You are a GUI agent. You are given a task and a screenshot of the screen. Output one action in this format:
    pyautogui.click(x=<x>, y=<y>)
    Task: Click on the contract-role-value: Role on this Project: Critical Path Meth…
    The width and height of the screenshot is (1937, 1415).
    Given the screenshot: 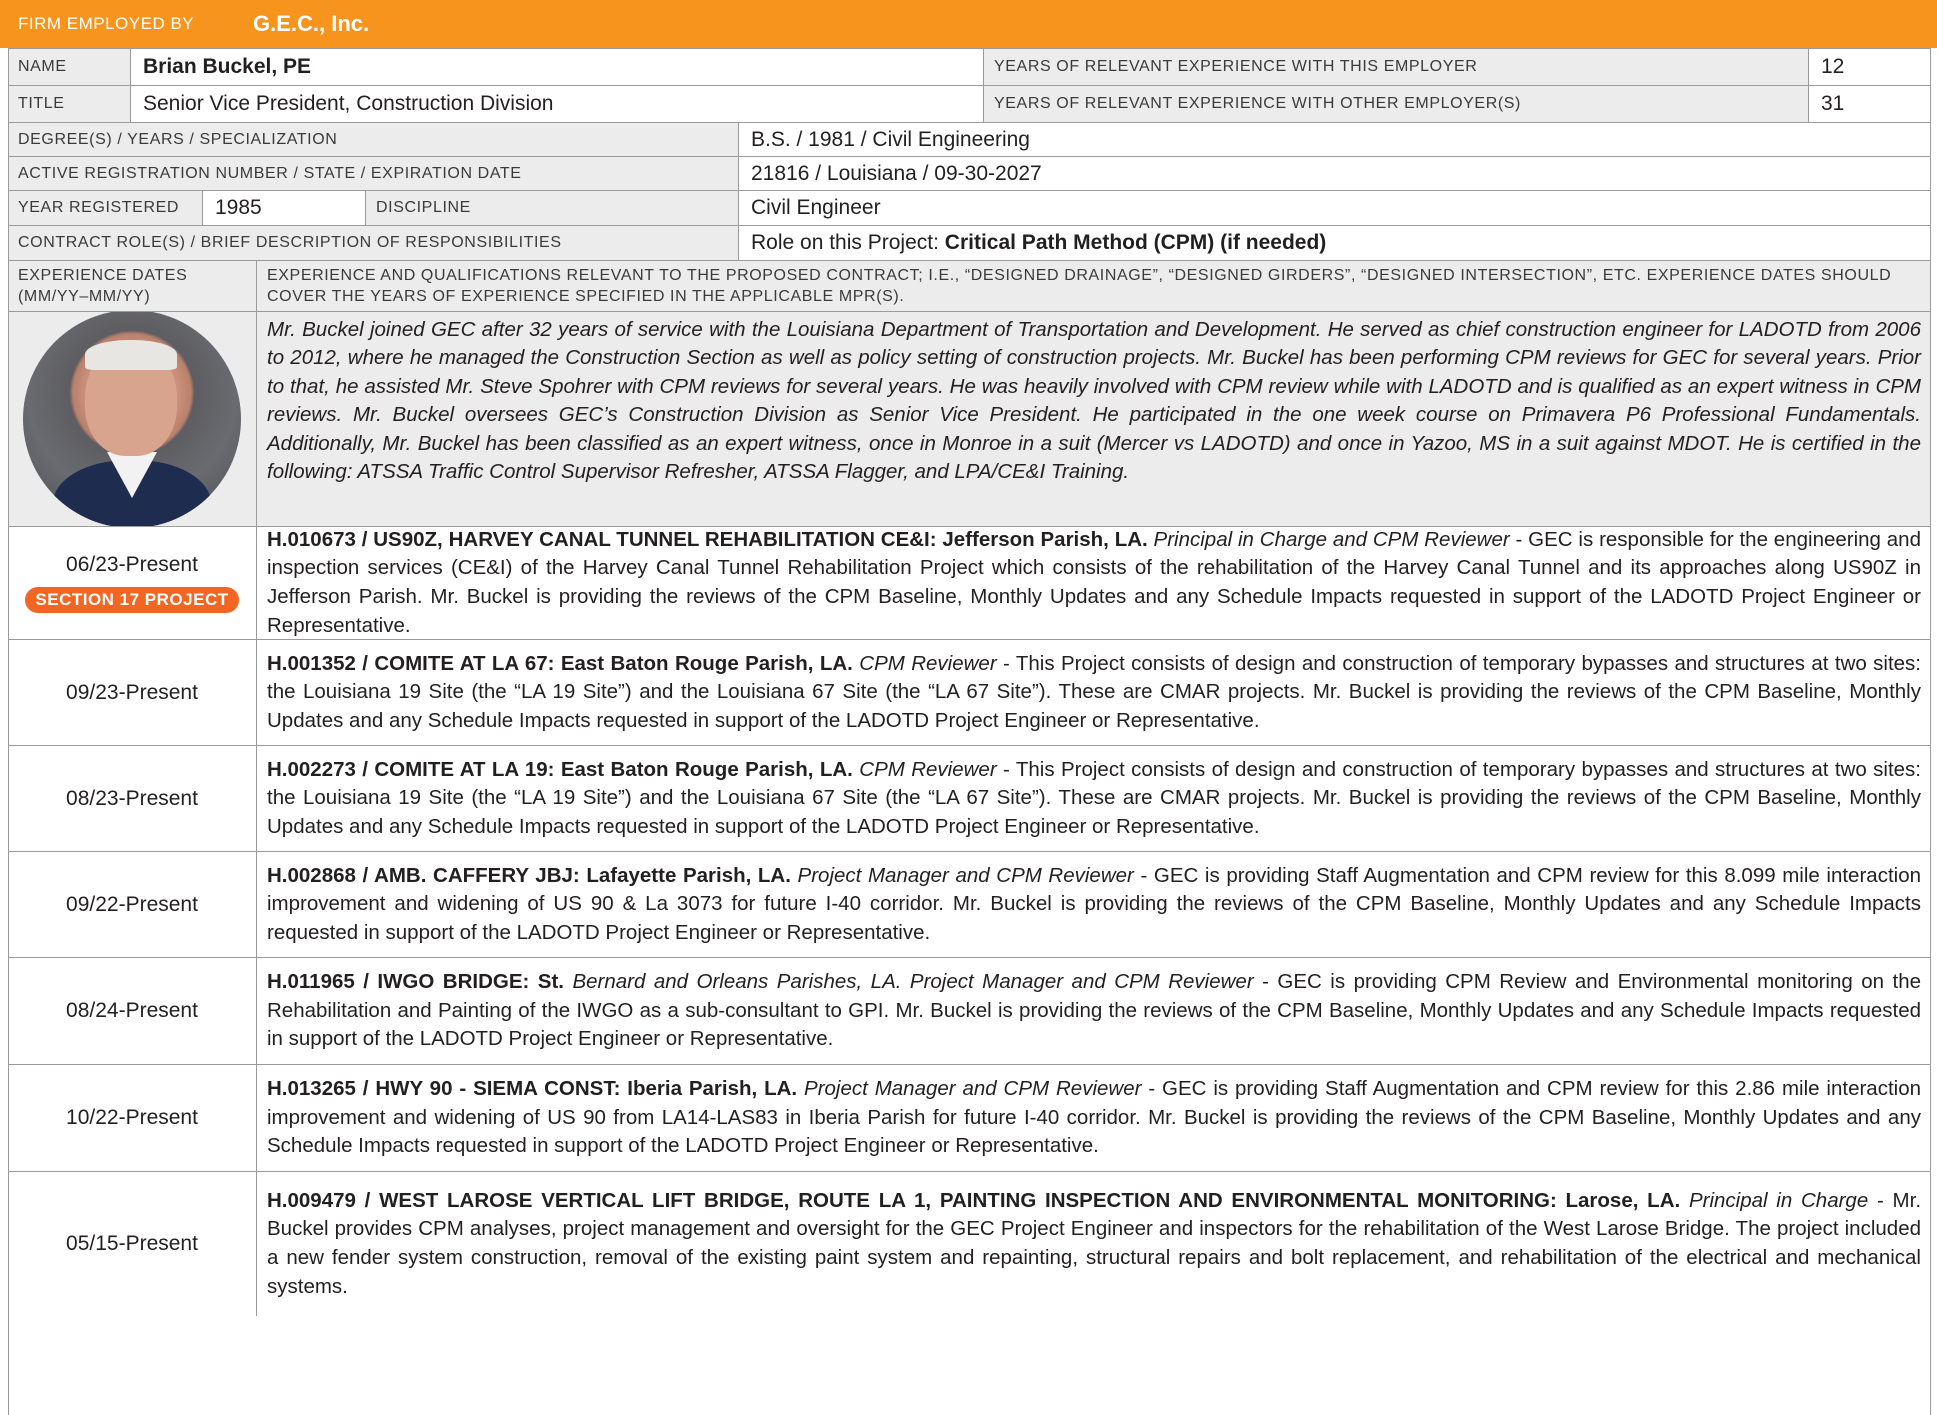 What is the action you would take?
    pyautogui.click(x=1335, y=243)
    